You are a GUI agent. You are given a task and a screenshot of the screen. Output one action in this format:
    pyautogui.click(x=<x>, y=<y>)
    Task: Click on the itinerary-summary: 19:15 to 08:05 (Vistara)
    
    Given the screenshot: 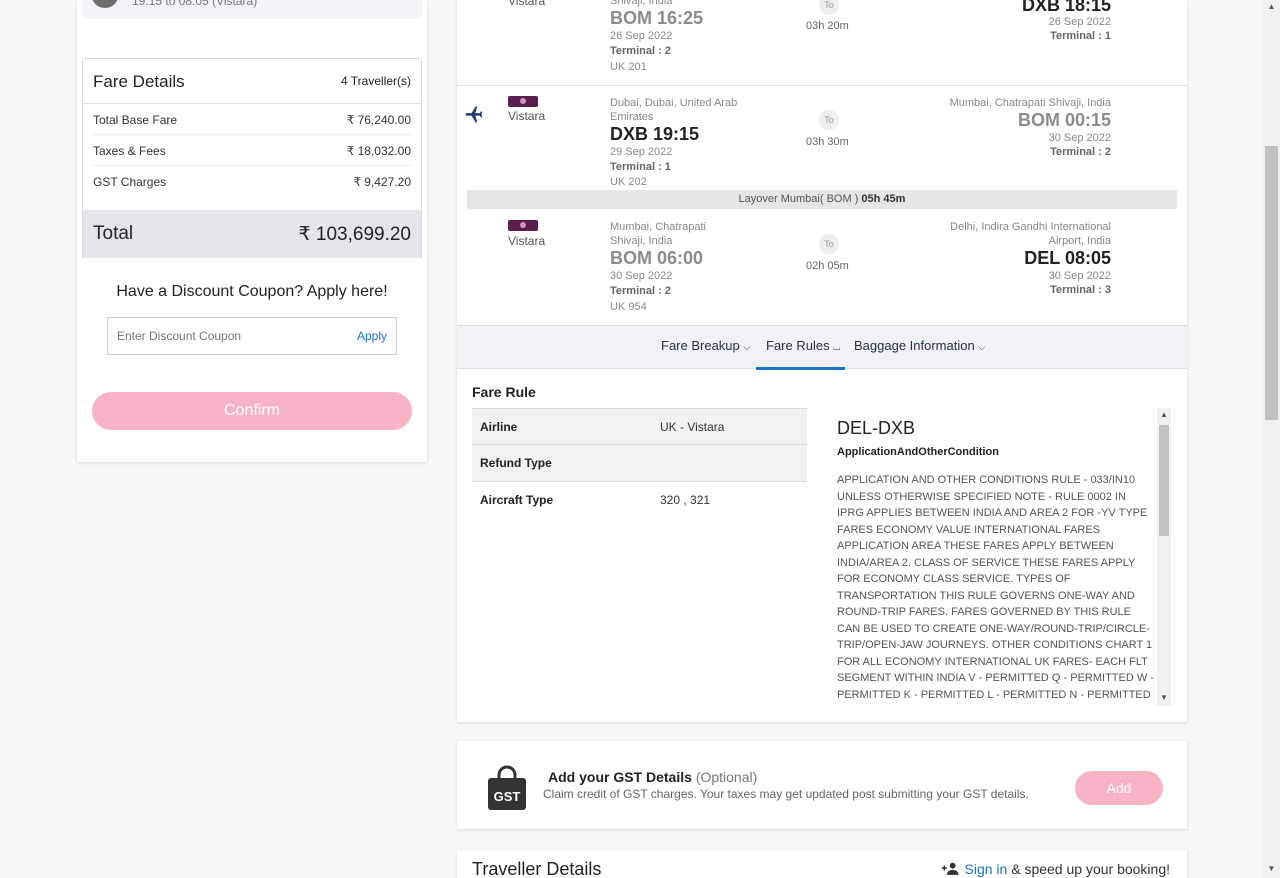 What is the action you would take?
    pyautogui.click(x=252, y=9)
    